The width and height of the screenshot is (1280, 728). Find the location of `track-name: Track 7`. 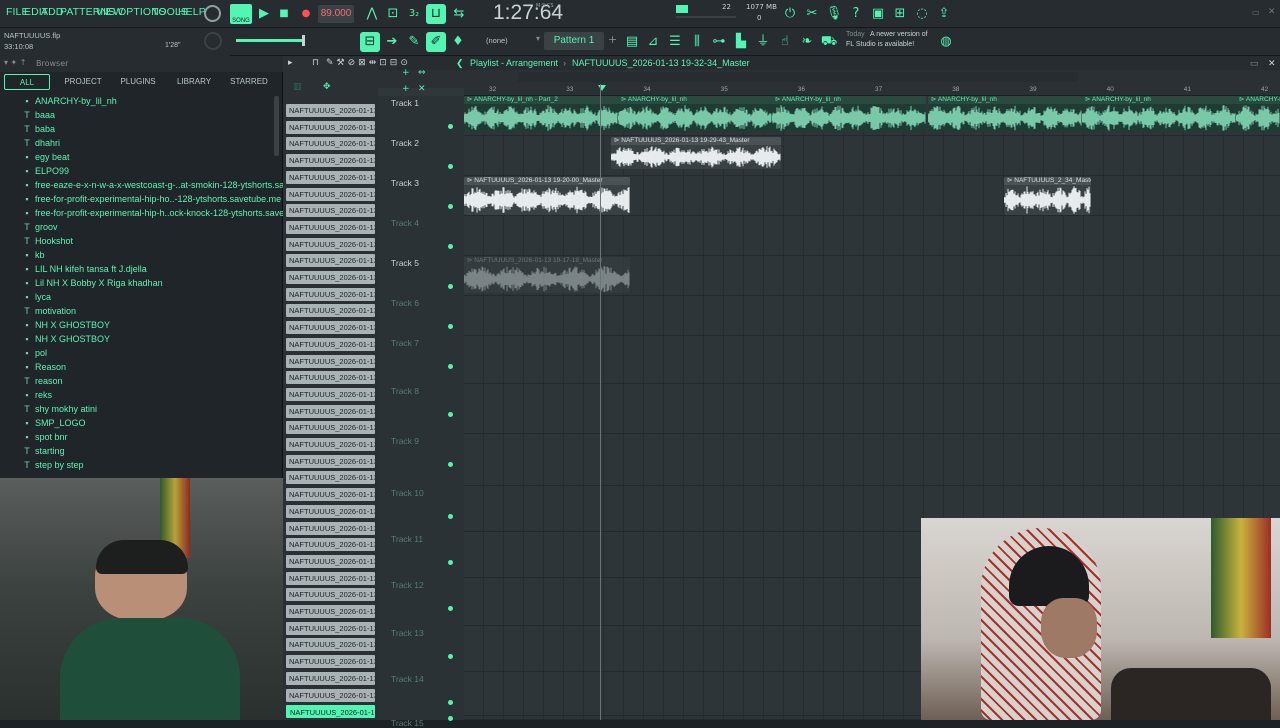

track-name: Track 7 is located at coordinates (405, 343).